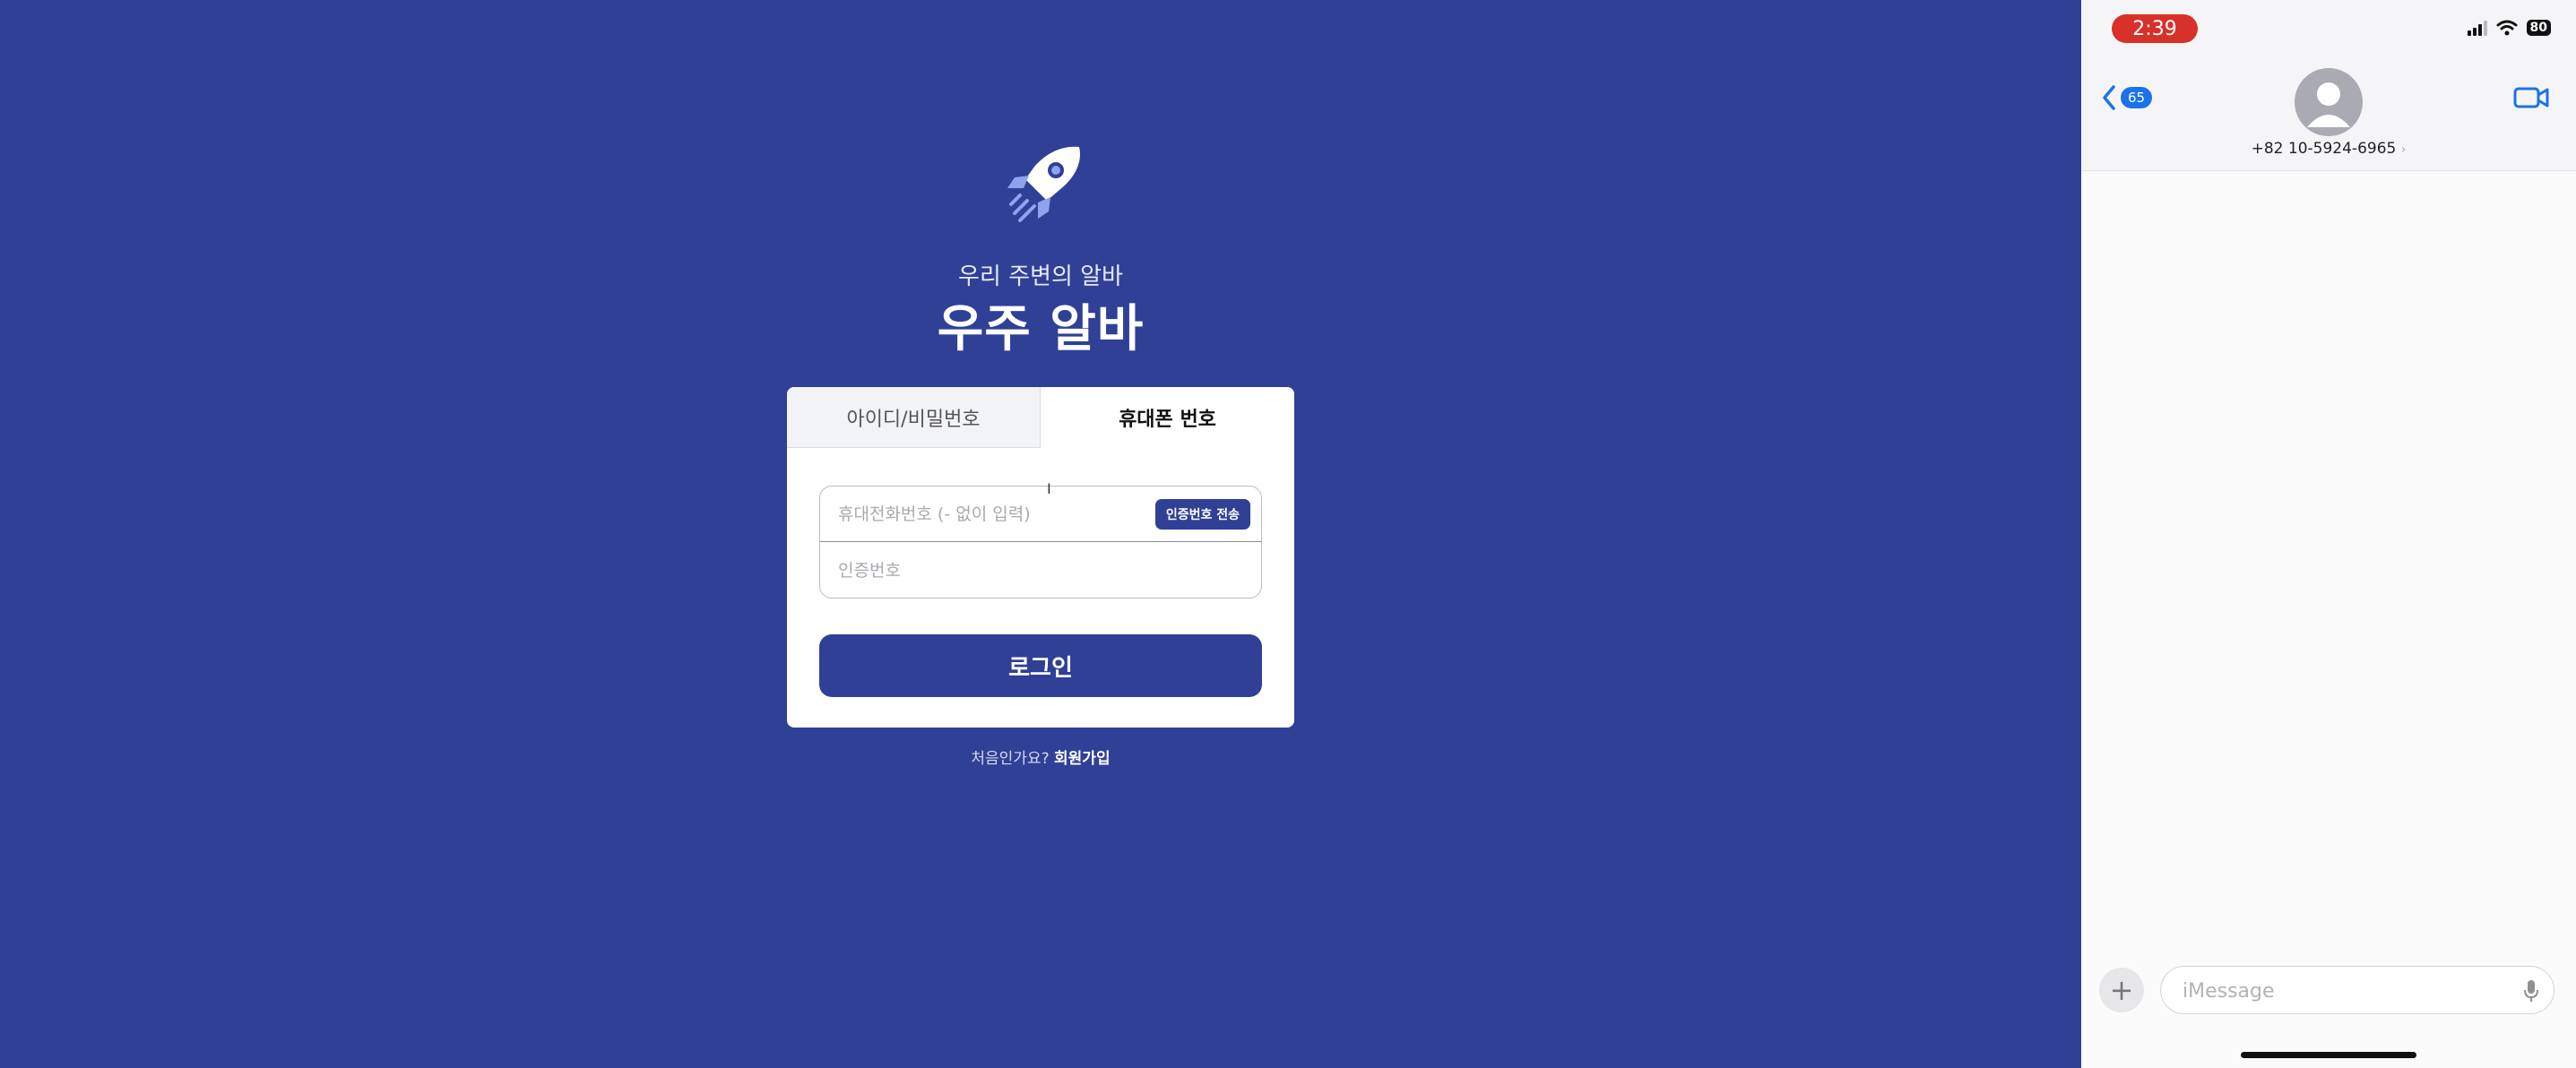  Describe the element at coordinates (2531, 98) in the screenshot. I see `video-call-icon` at that location.